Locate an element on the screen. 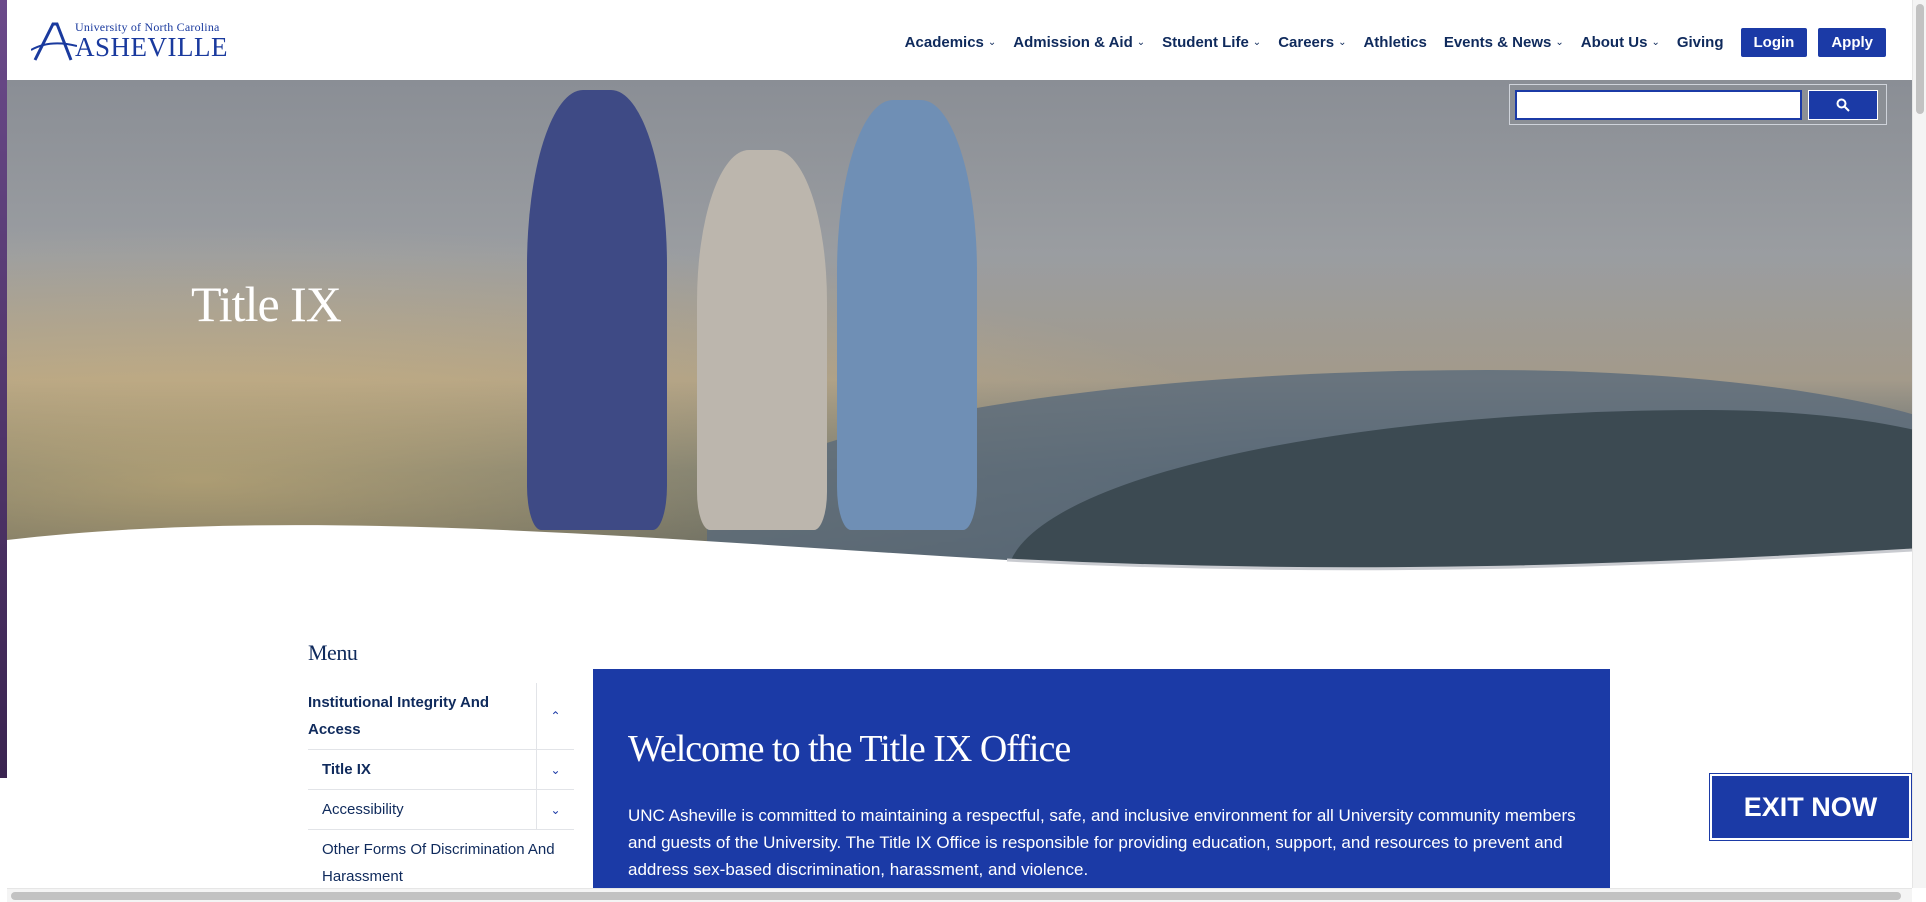 This screenshot has width=1926, height=902. nav-admission-aid-label: Admission & Aid is located at coordinates (1073, 42).